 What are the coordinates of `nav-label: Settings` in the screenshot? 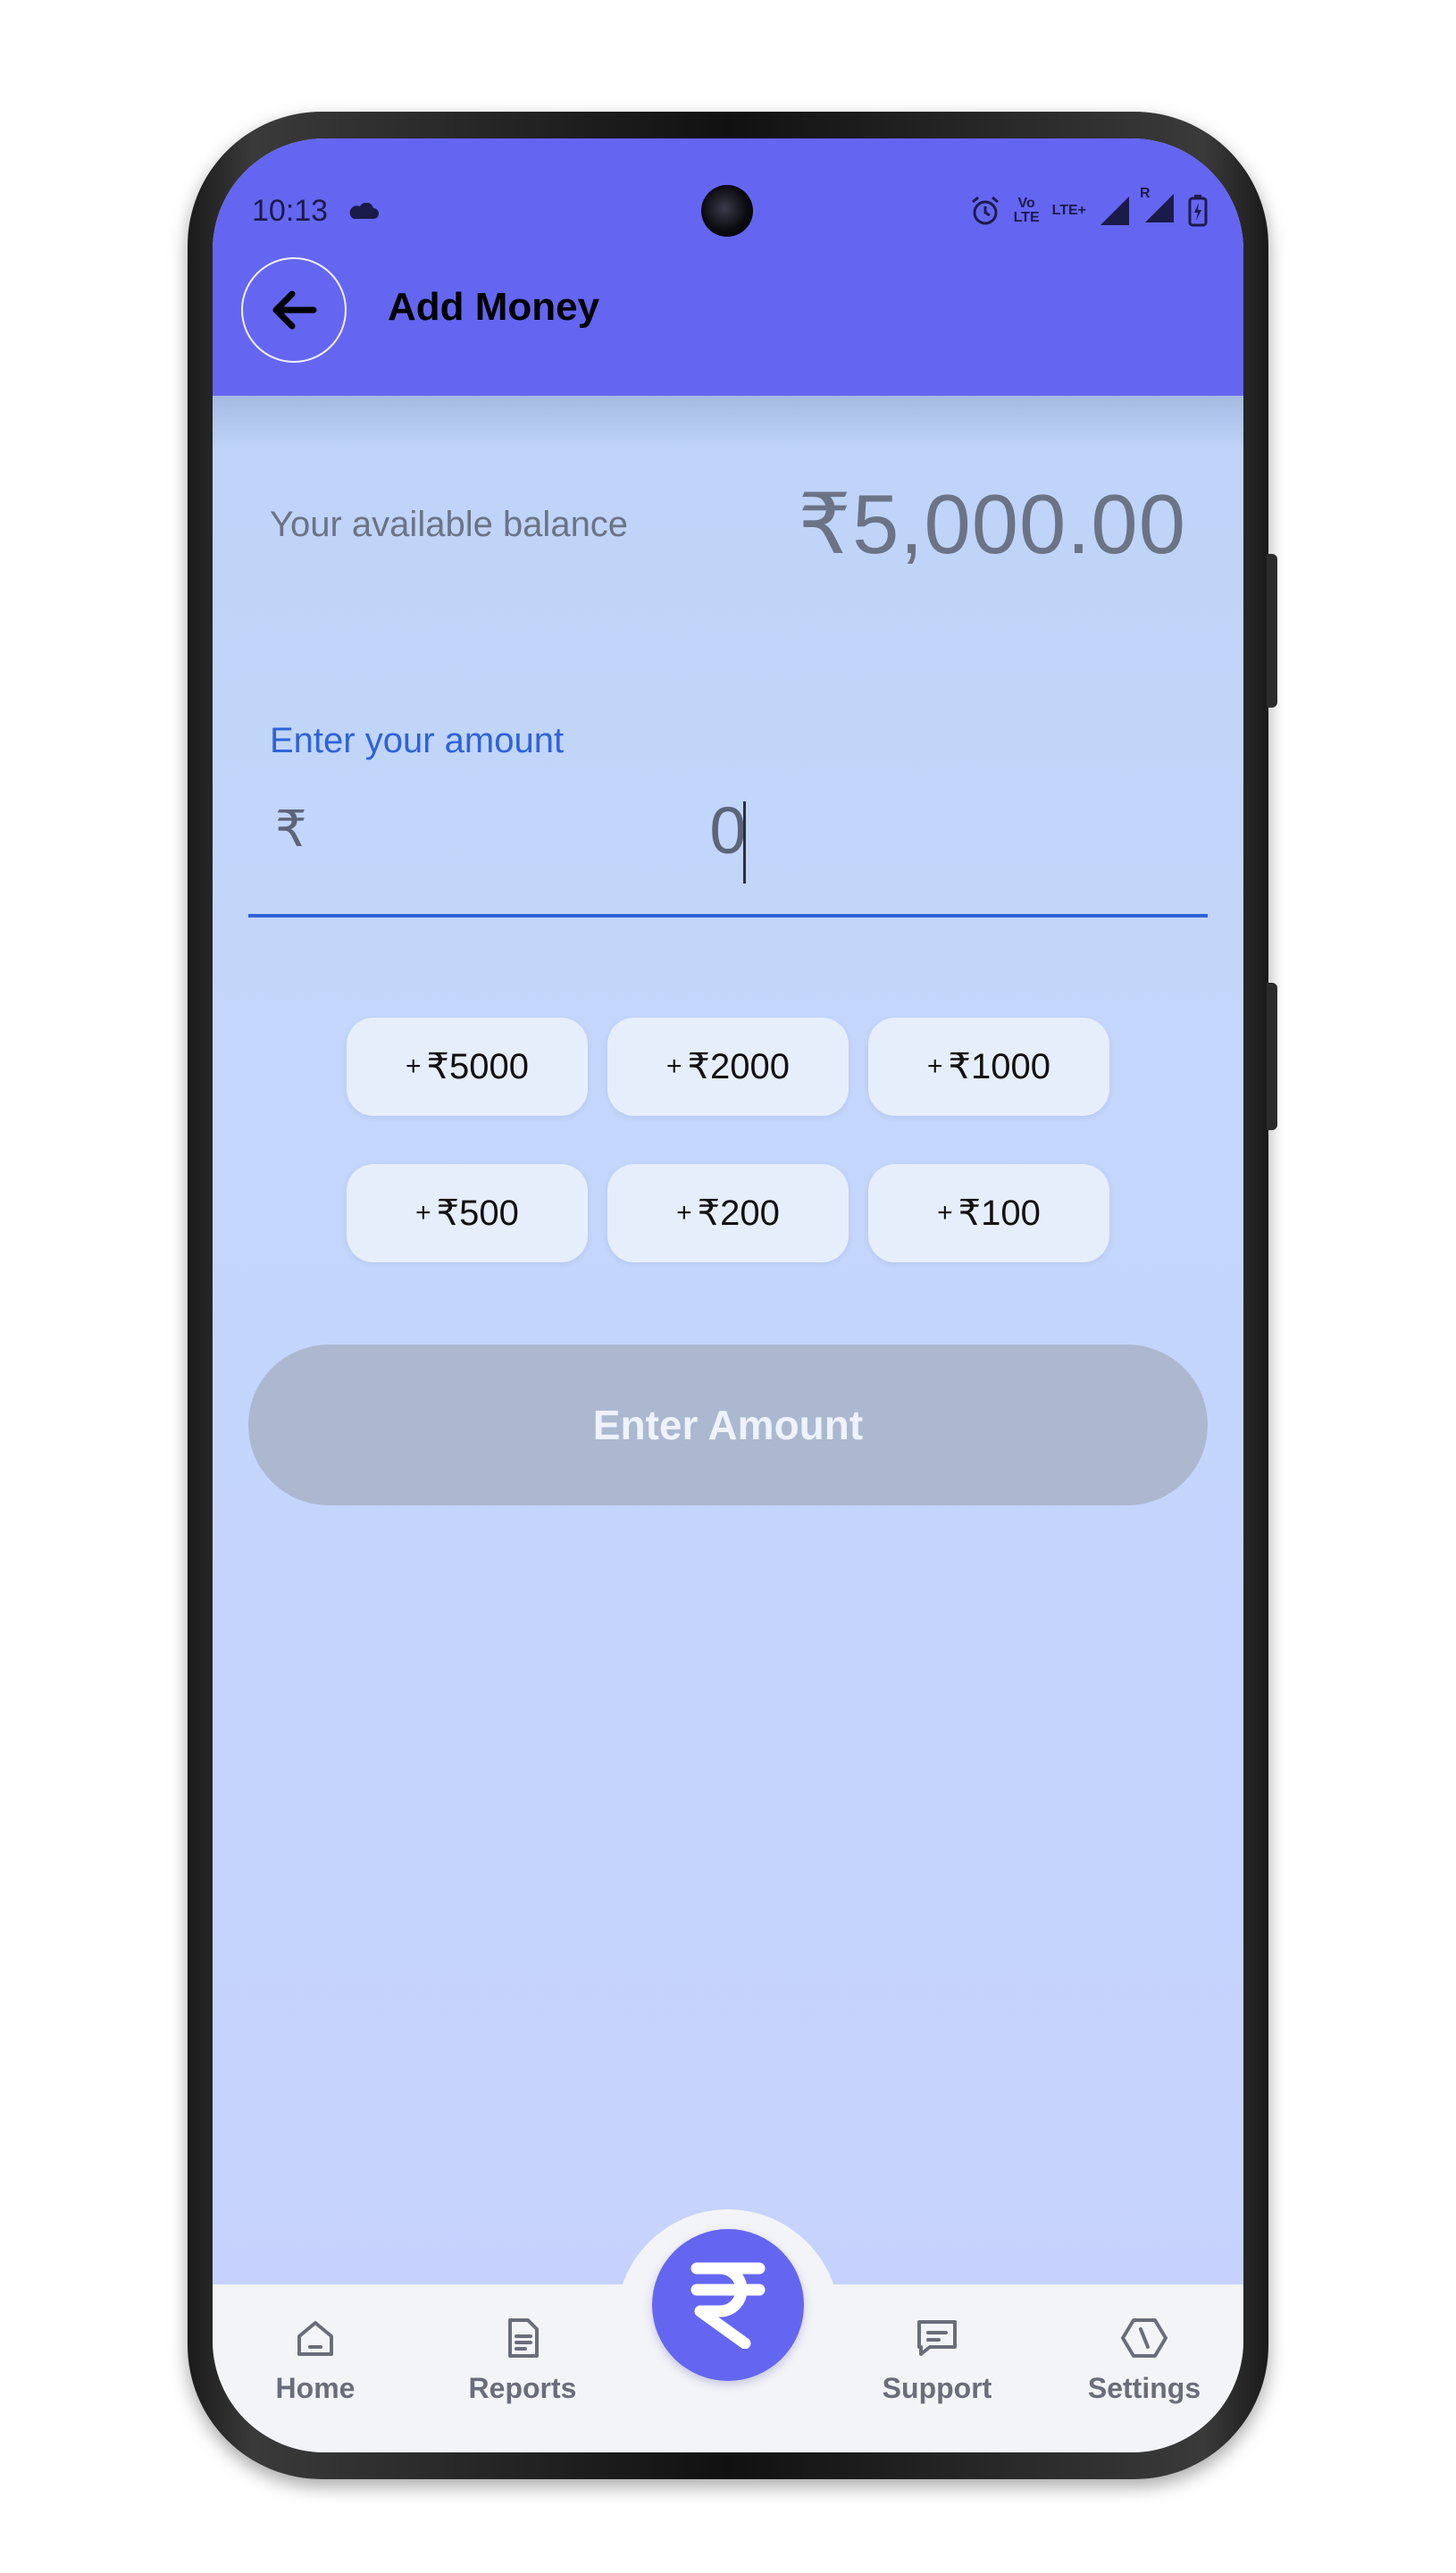 It's located at (1144, 2388).